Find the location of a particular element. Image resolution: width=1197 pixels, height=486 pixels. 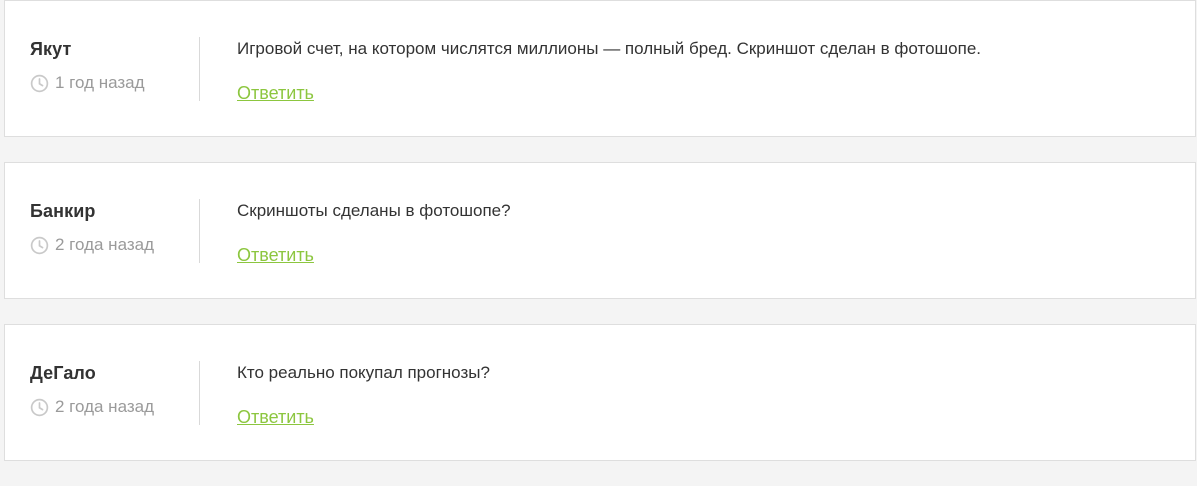

comment-time: 1 год назад is located at coordinates (87, 83).